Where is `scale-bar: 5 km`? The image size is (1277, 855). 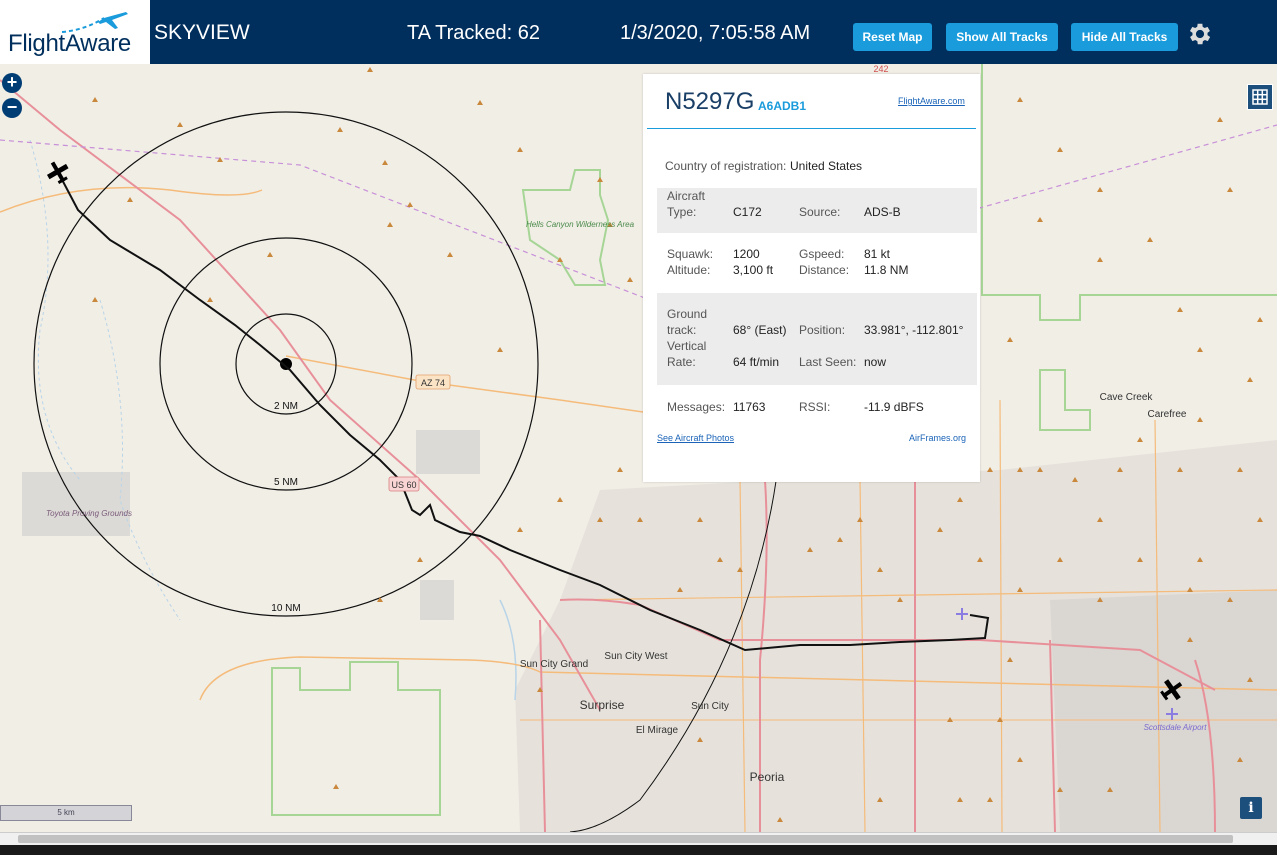
scale-bar: 5 km is located at coordinates (66, 813).